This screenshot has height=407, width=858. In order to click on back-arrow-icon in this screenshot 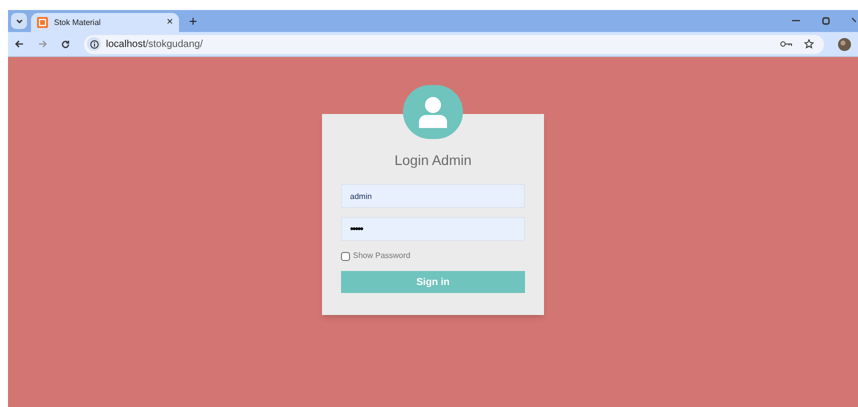, I will do `click(19, 44)`.